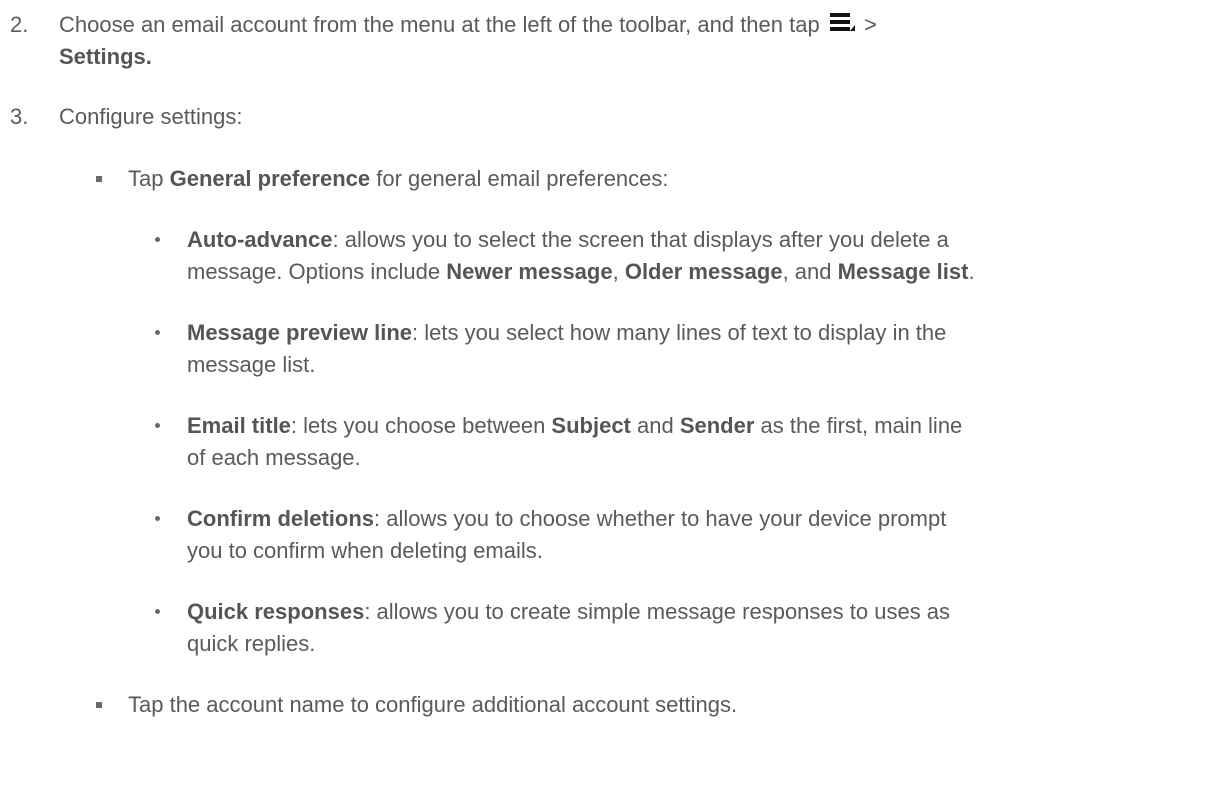 This screenshot has width=1210, height=803. Describe the element at coordinates (19, 24) in the screenshot. I see `step-2-number: 2.` at that location.